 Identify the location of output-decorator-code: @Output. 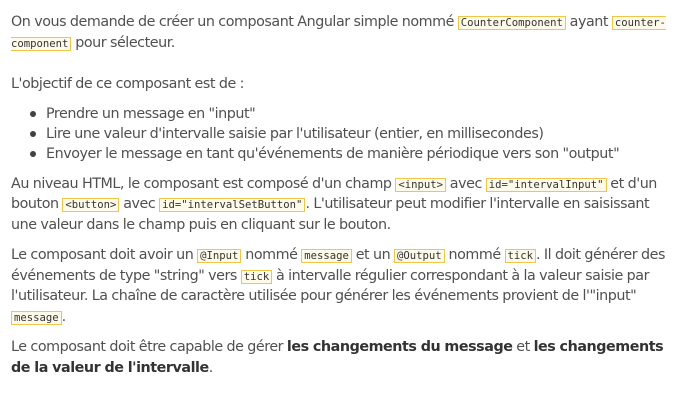
(419, 256).